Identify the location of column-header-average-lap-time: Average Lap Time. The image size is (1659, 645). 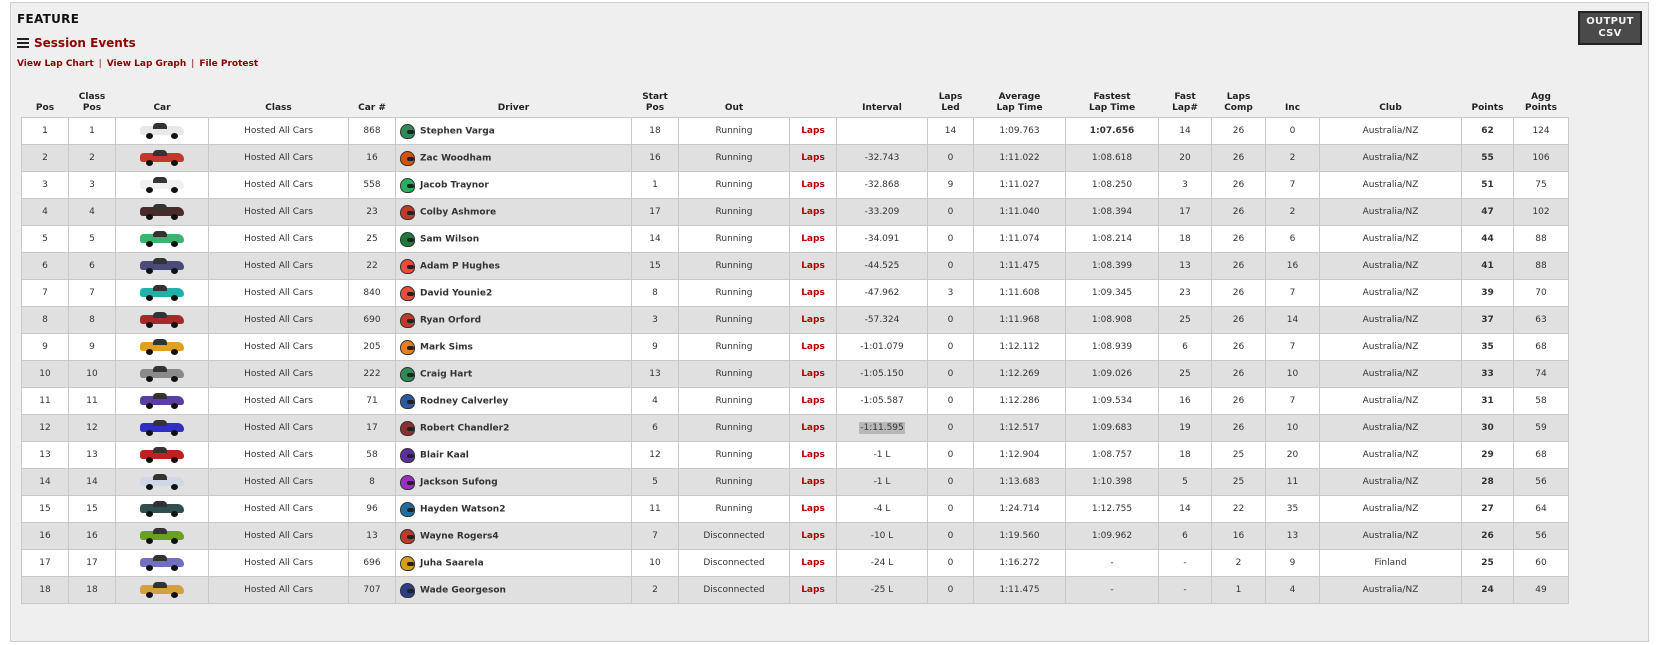
(1019, 102).